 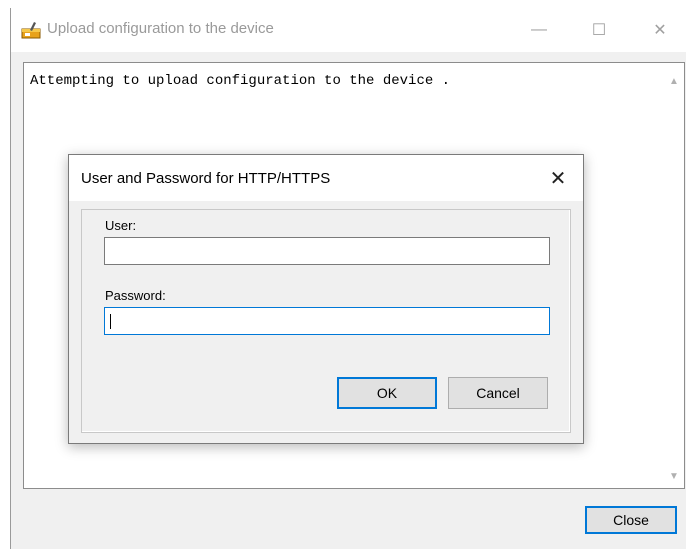 What do you see at coordinates (631, 520) in the screenshot?
I see `close-button: Close` at bounding box center [631, 520].